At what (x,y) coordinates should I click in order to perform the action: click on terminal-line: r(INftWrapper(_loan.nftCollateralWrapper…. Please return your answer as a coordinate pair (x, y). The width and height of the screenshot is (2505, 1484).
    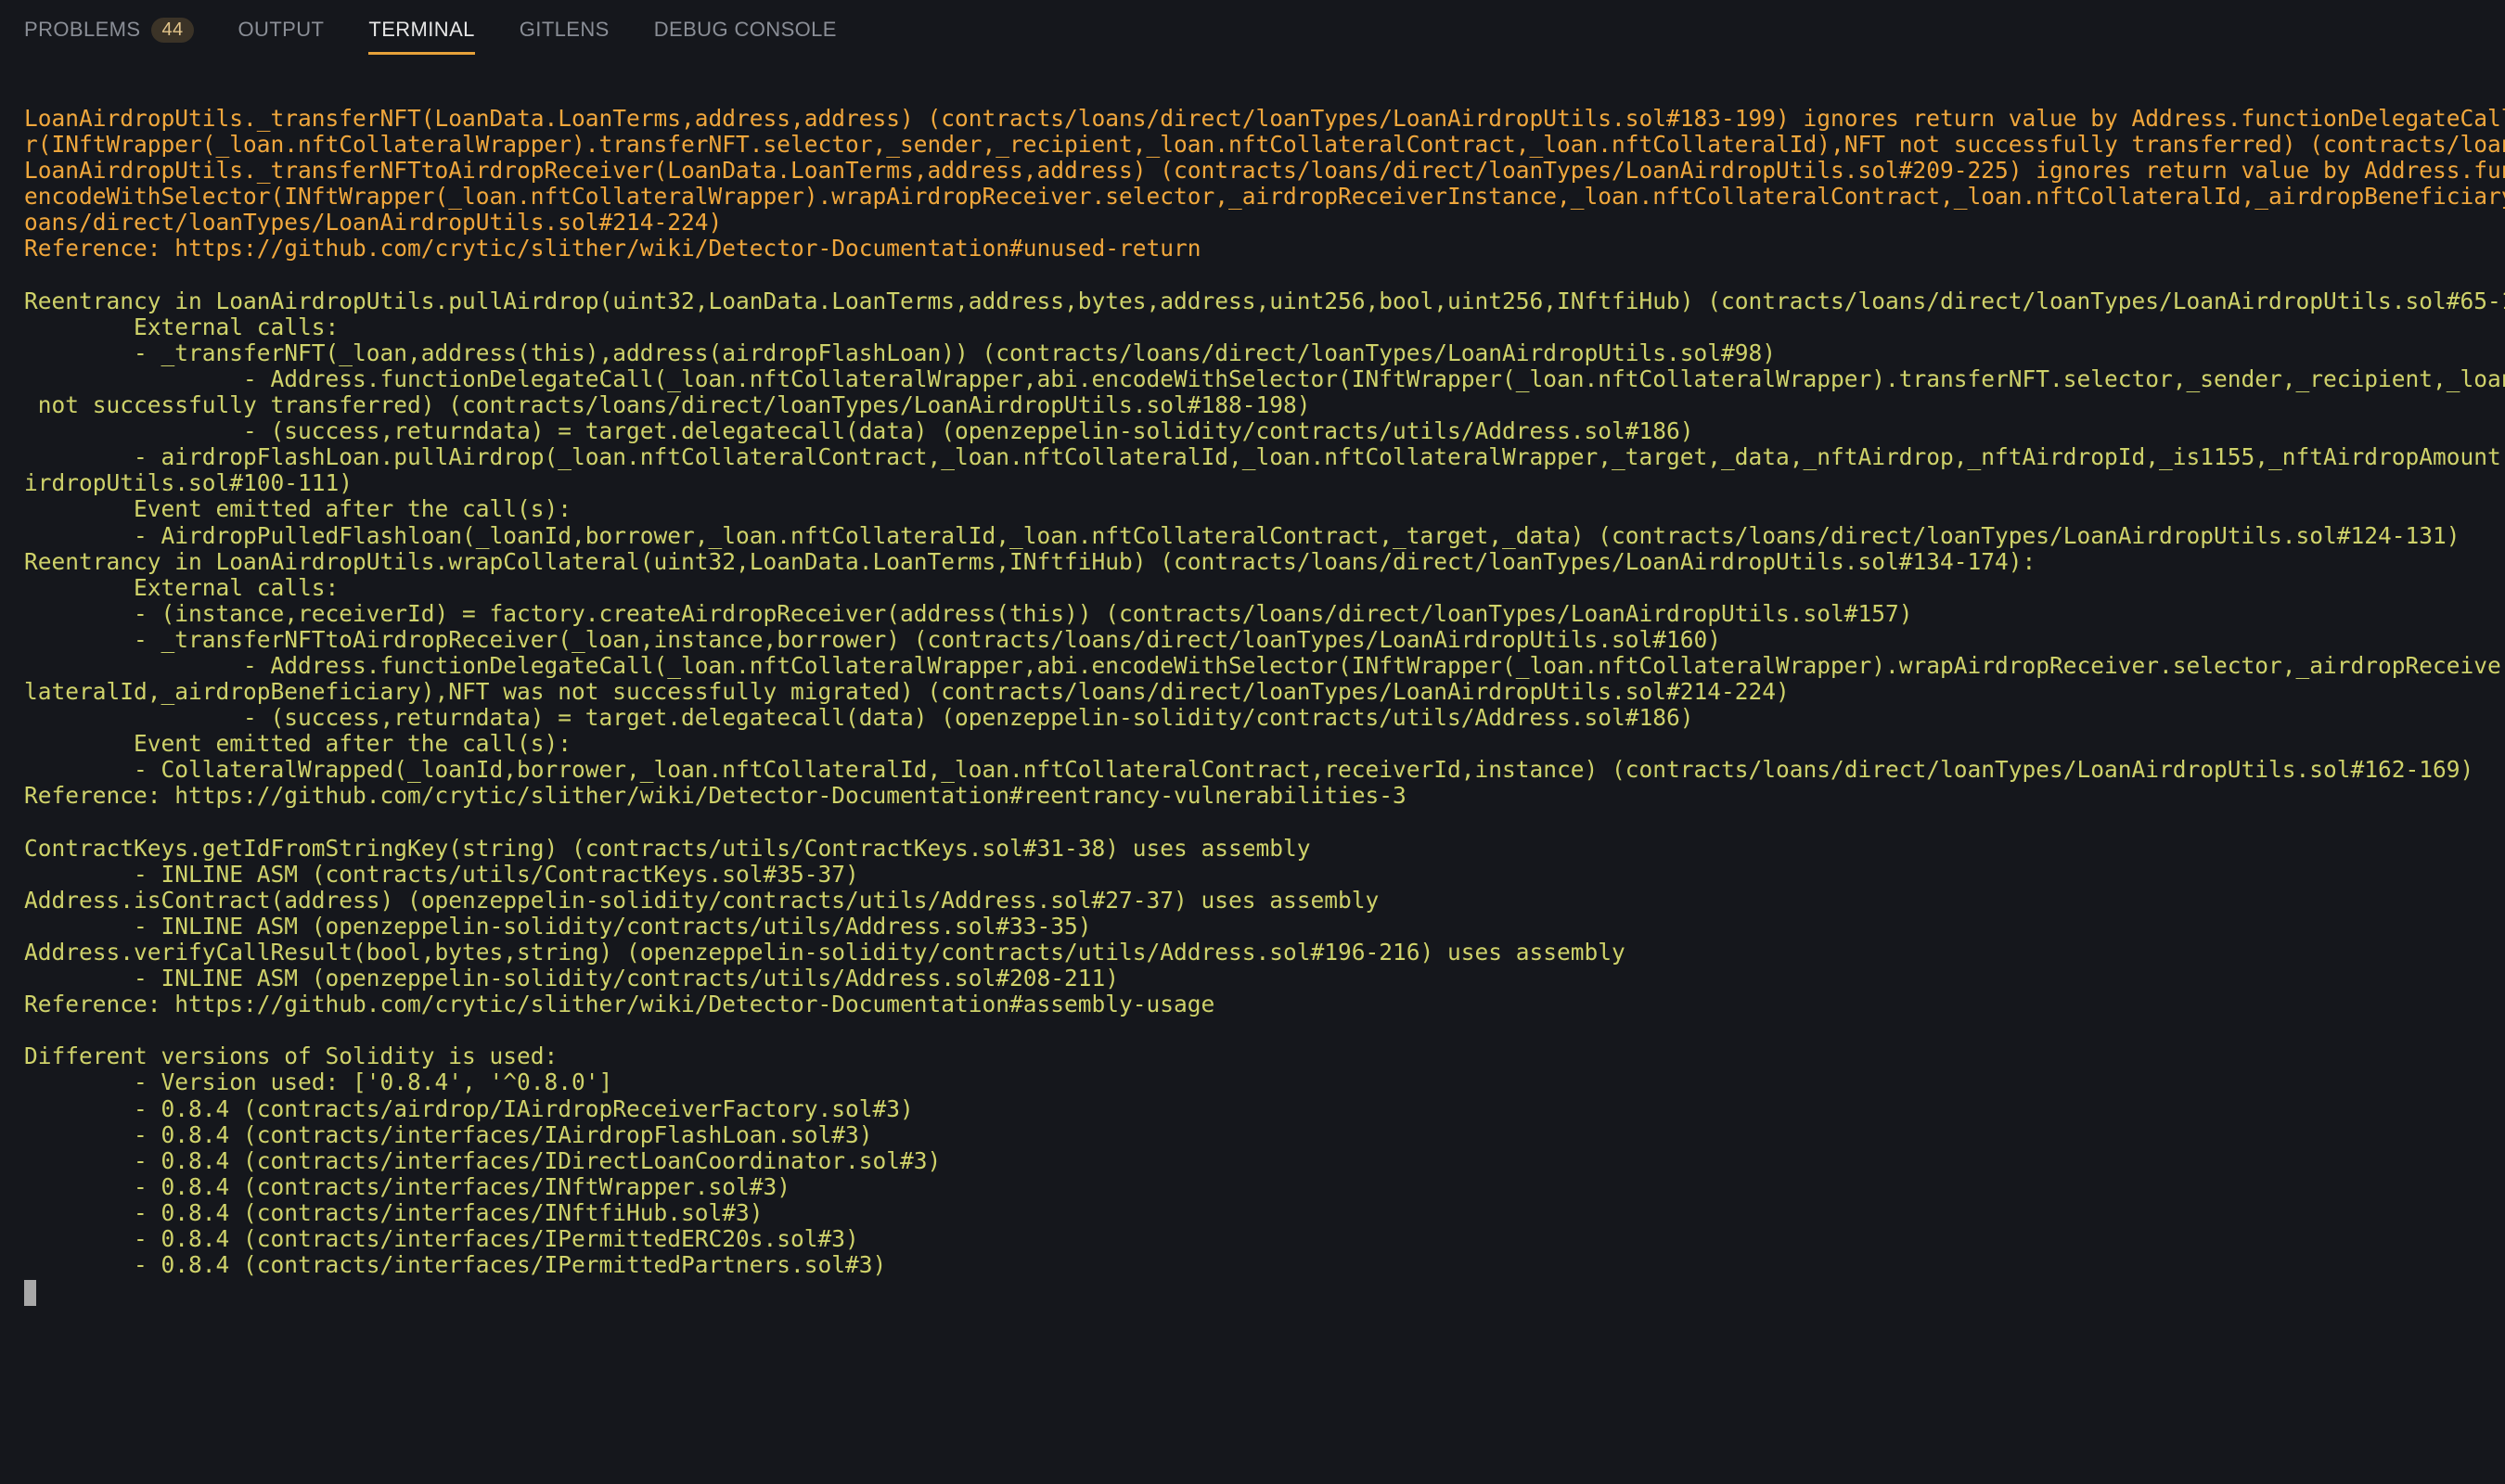
    Looking at the image, I should click on (1264, 145).